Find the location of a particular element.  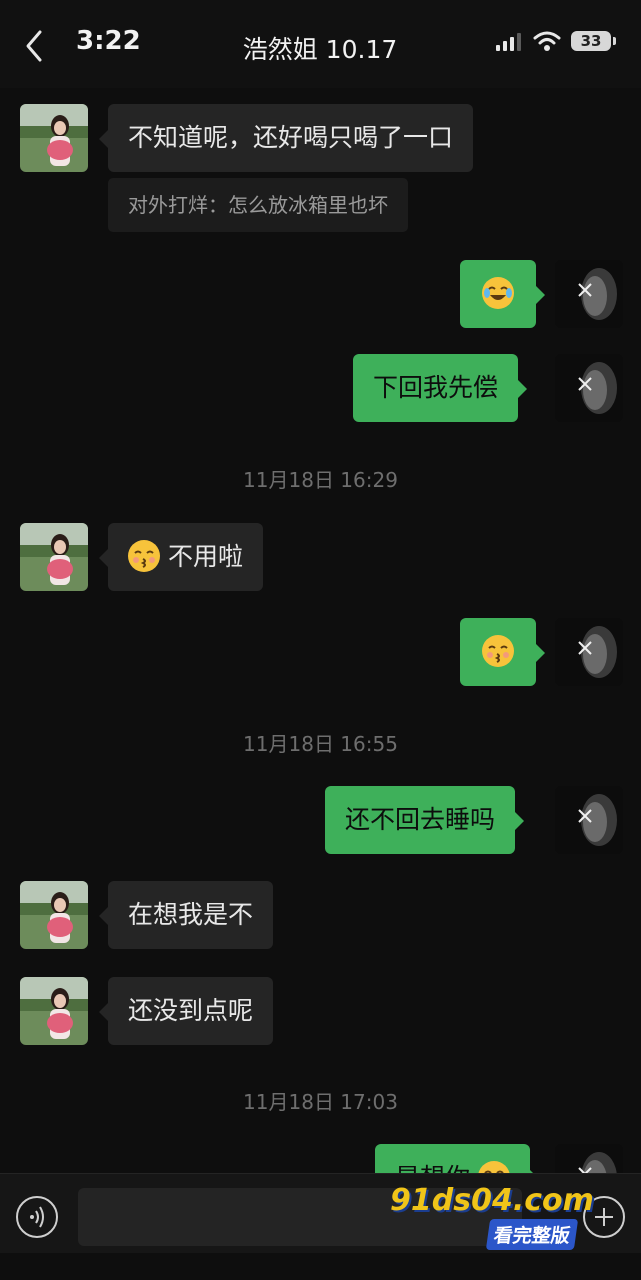

battery-indicator: 33 is located at coordinates (593, 41).